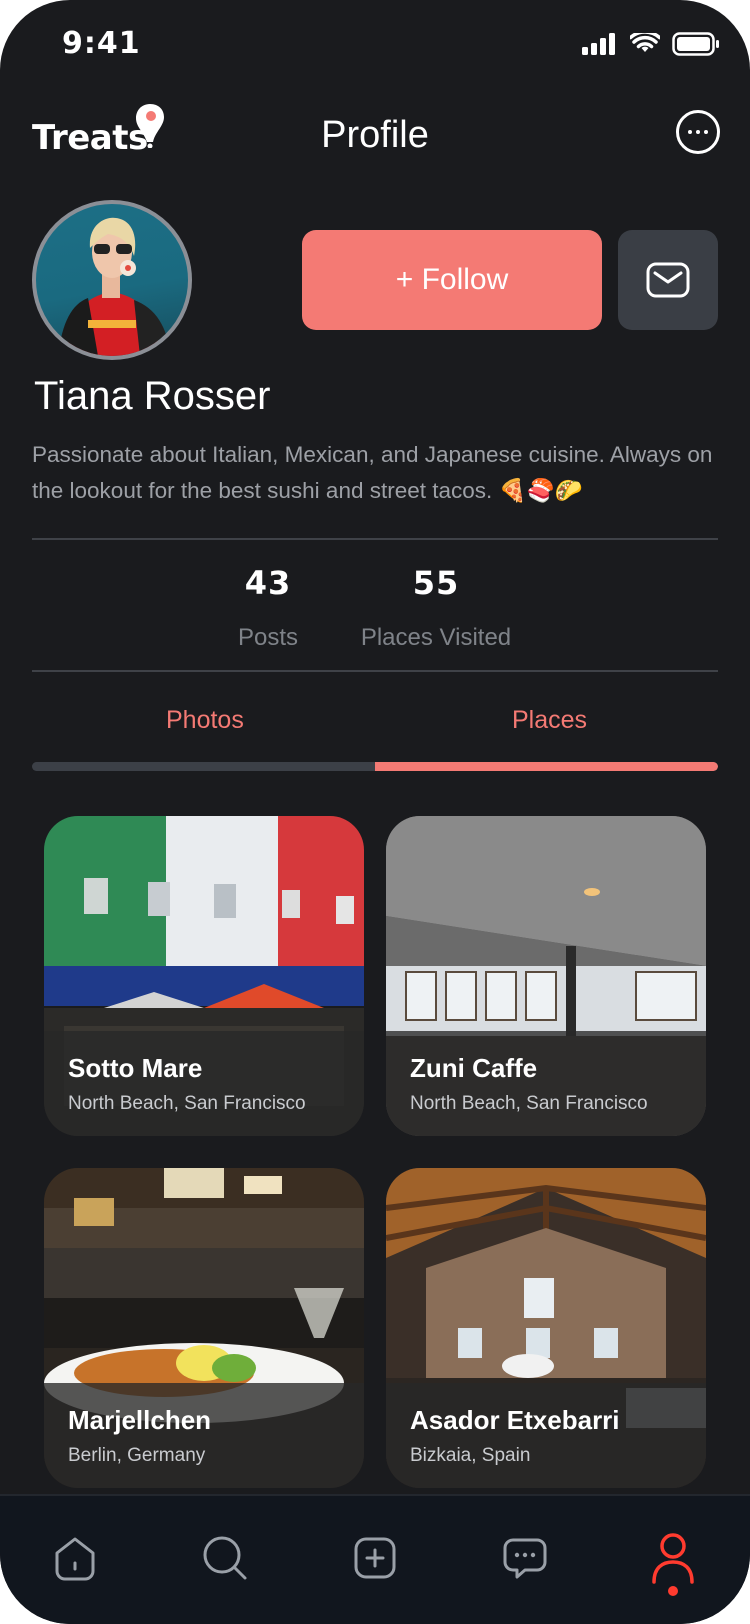  I want to click on add-icon, so click(375, 1558).